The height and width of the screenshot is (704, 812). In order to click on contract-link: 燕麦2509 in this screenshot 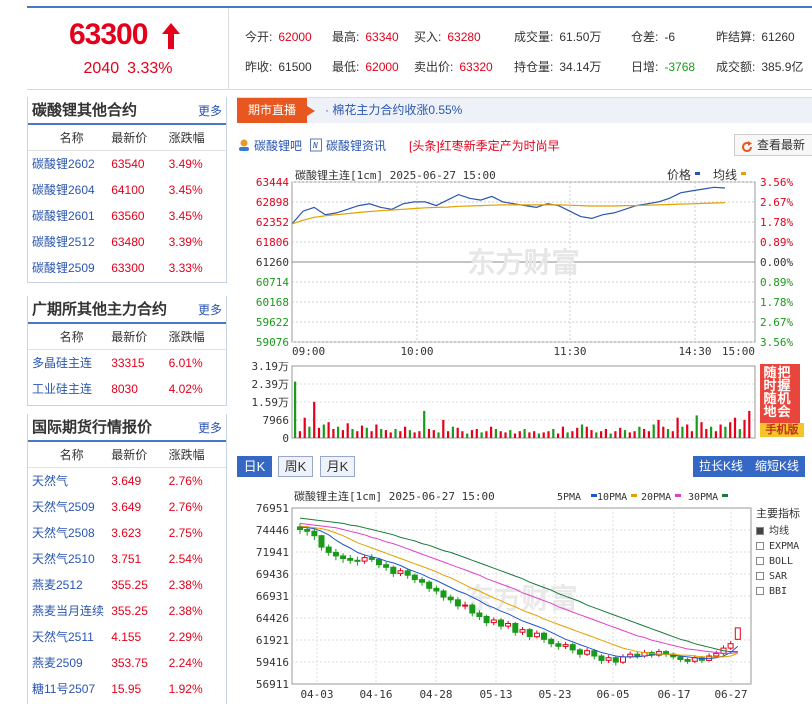, I will do `click(57, 663)`.